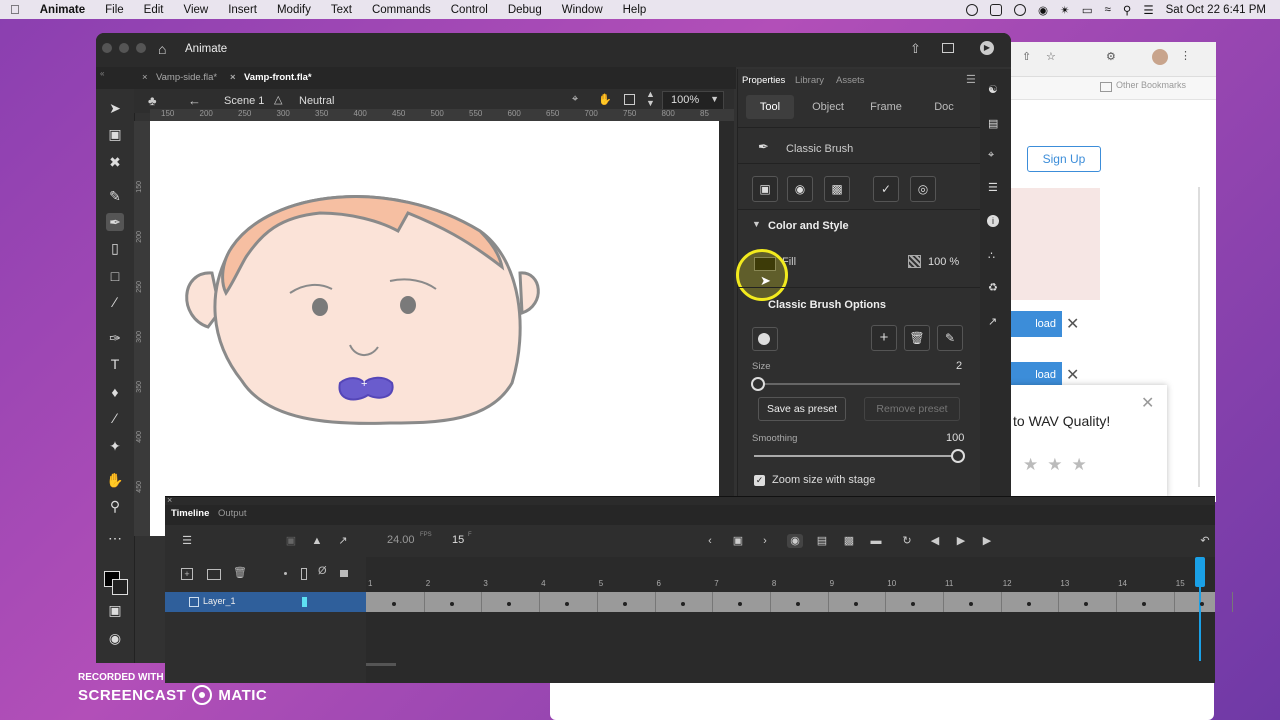  Describe the element at coordinates (187, 541) in the screenshot. I see `layers-icon: ☰` at that location.